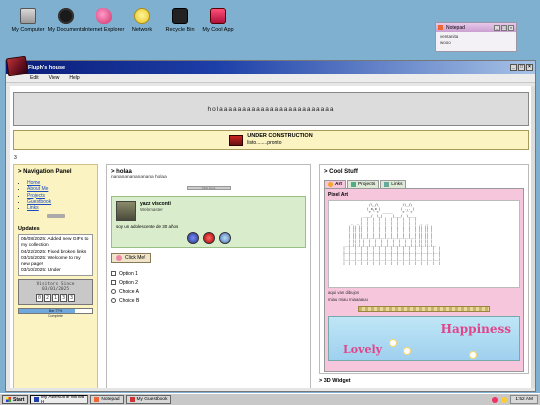  What do you see at coordinates (348, 300) in the screenshot?
I see `art-caption-2: miau miau miaaaauu` at bounding box center [348, 300].